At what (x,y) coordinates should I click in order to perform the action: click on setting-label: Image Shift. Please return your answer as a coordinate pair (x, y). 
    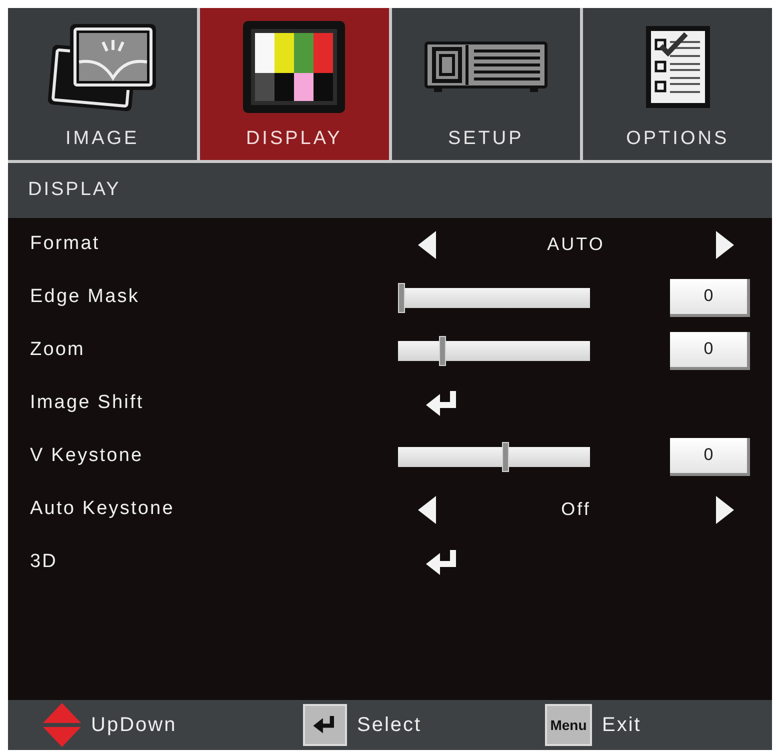
    Looking at the image, I should click on (87, 403).